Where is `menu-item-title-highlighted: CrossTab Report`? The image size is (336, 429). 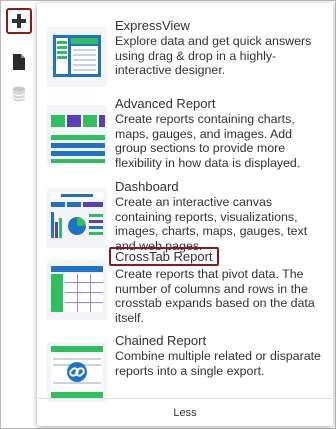
menu-item-title-highlighted: CrossTab Report is located at coordinates (164, 256).